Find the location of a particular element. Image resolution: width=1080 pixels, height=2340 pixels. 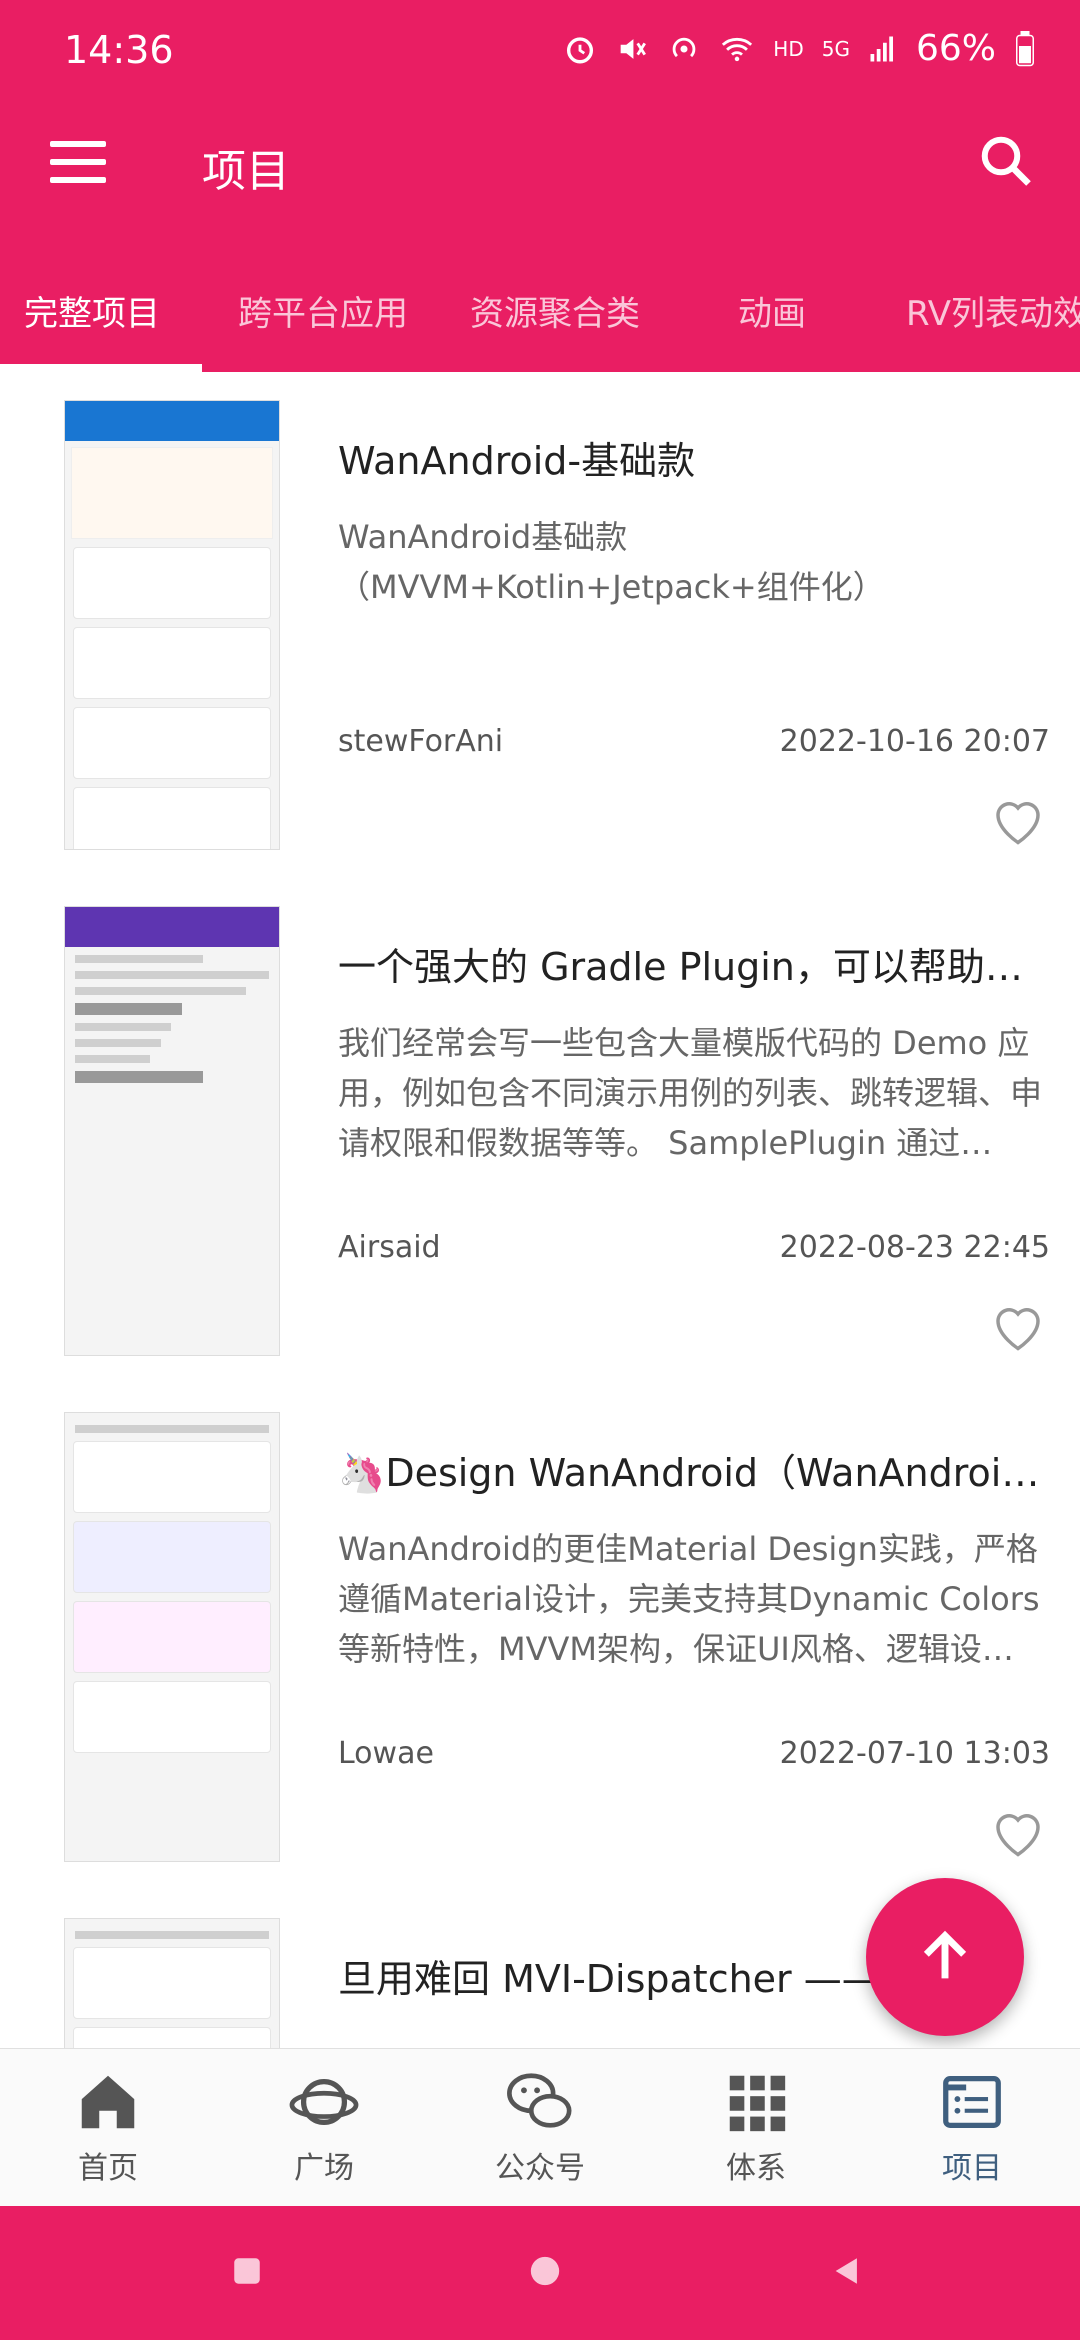

project-author: Airsaid is located at coordinates (389, 1247).